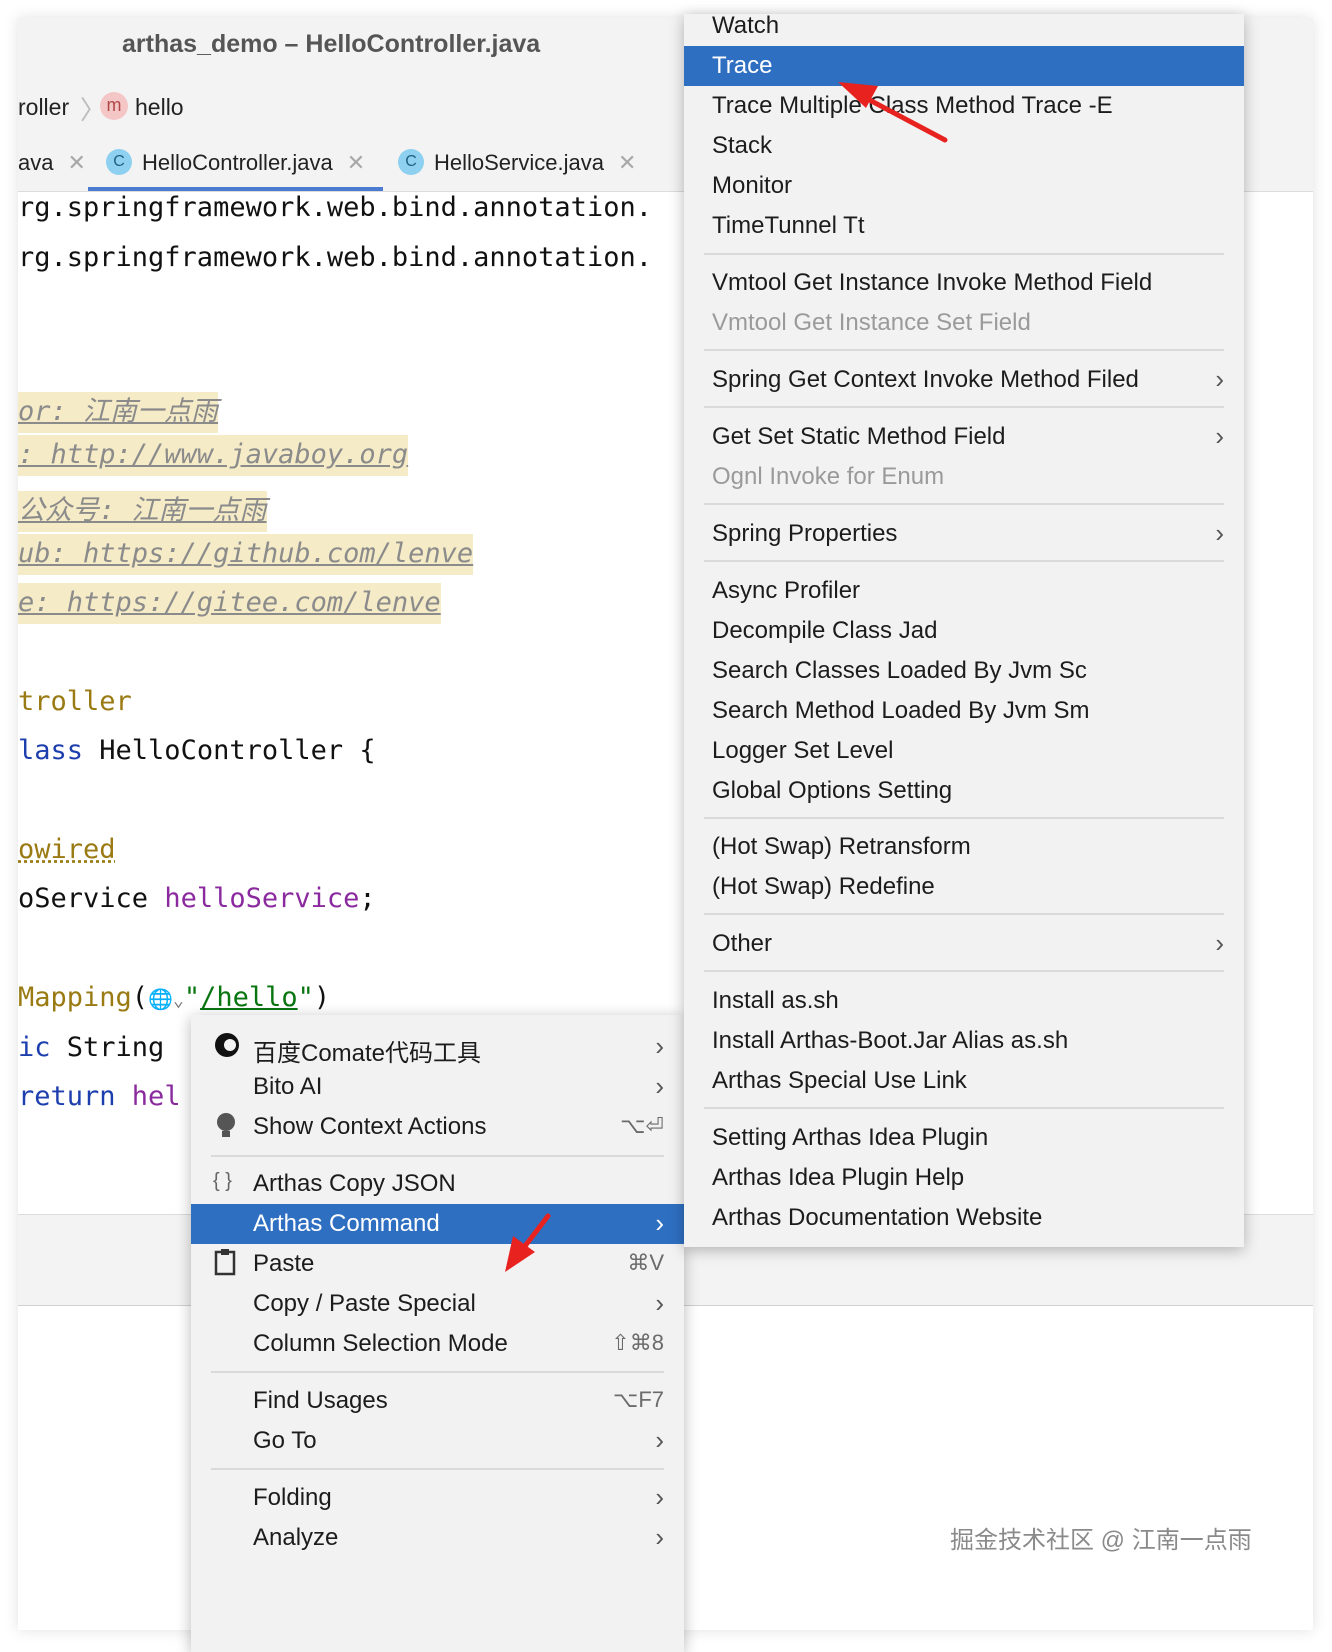  What do you see at coordinates (964, 1138) in the screenshot?
I see `menu-item-setting-plugin: Setting Arthas Idea Plugin` at bounding box center [964, 1138].